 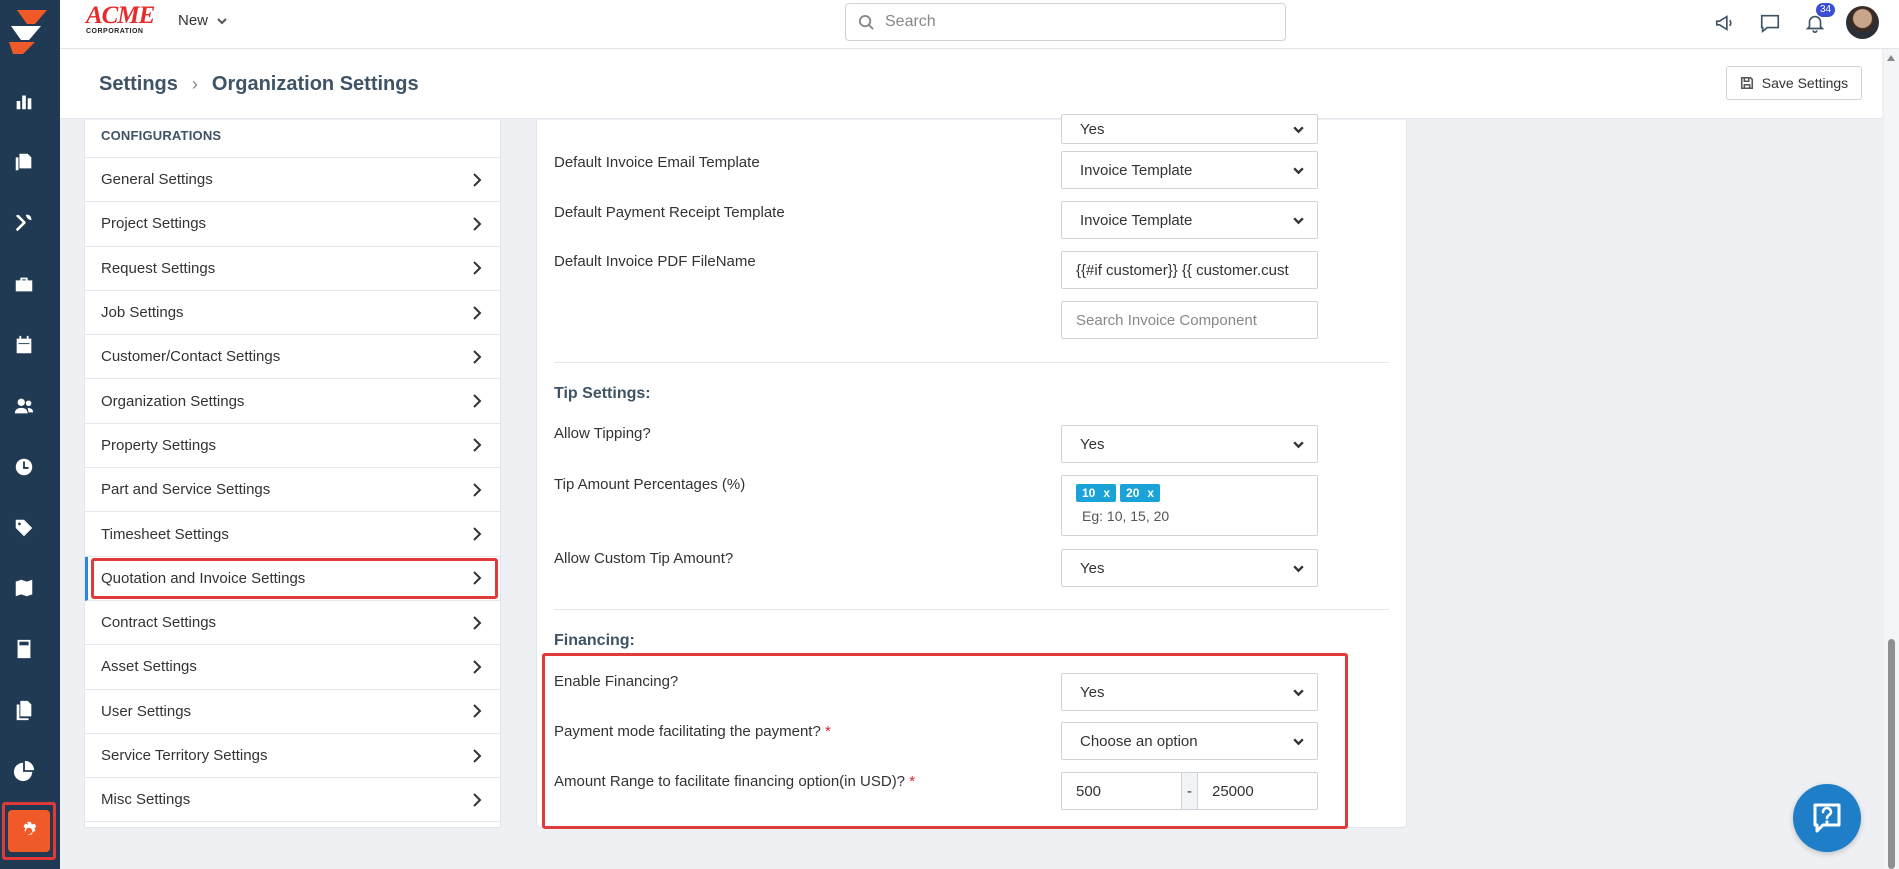 I want to click on receipt-template-select: Invoice Template, so click(x=1189, y=220).